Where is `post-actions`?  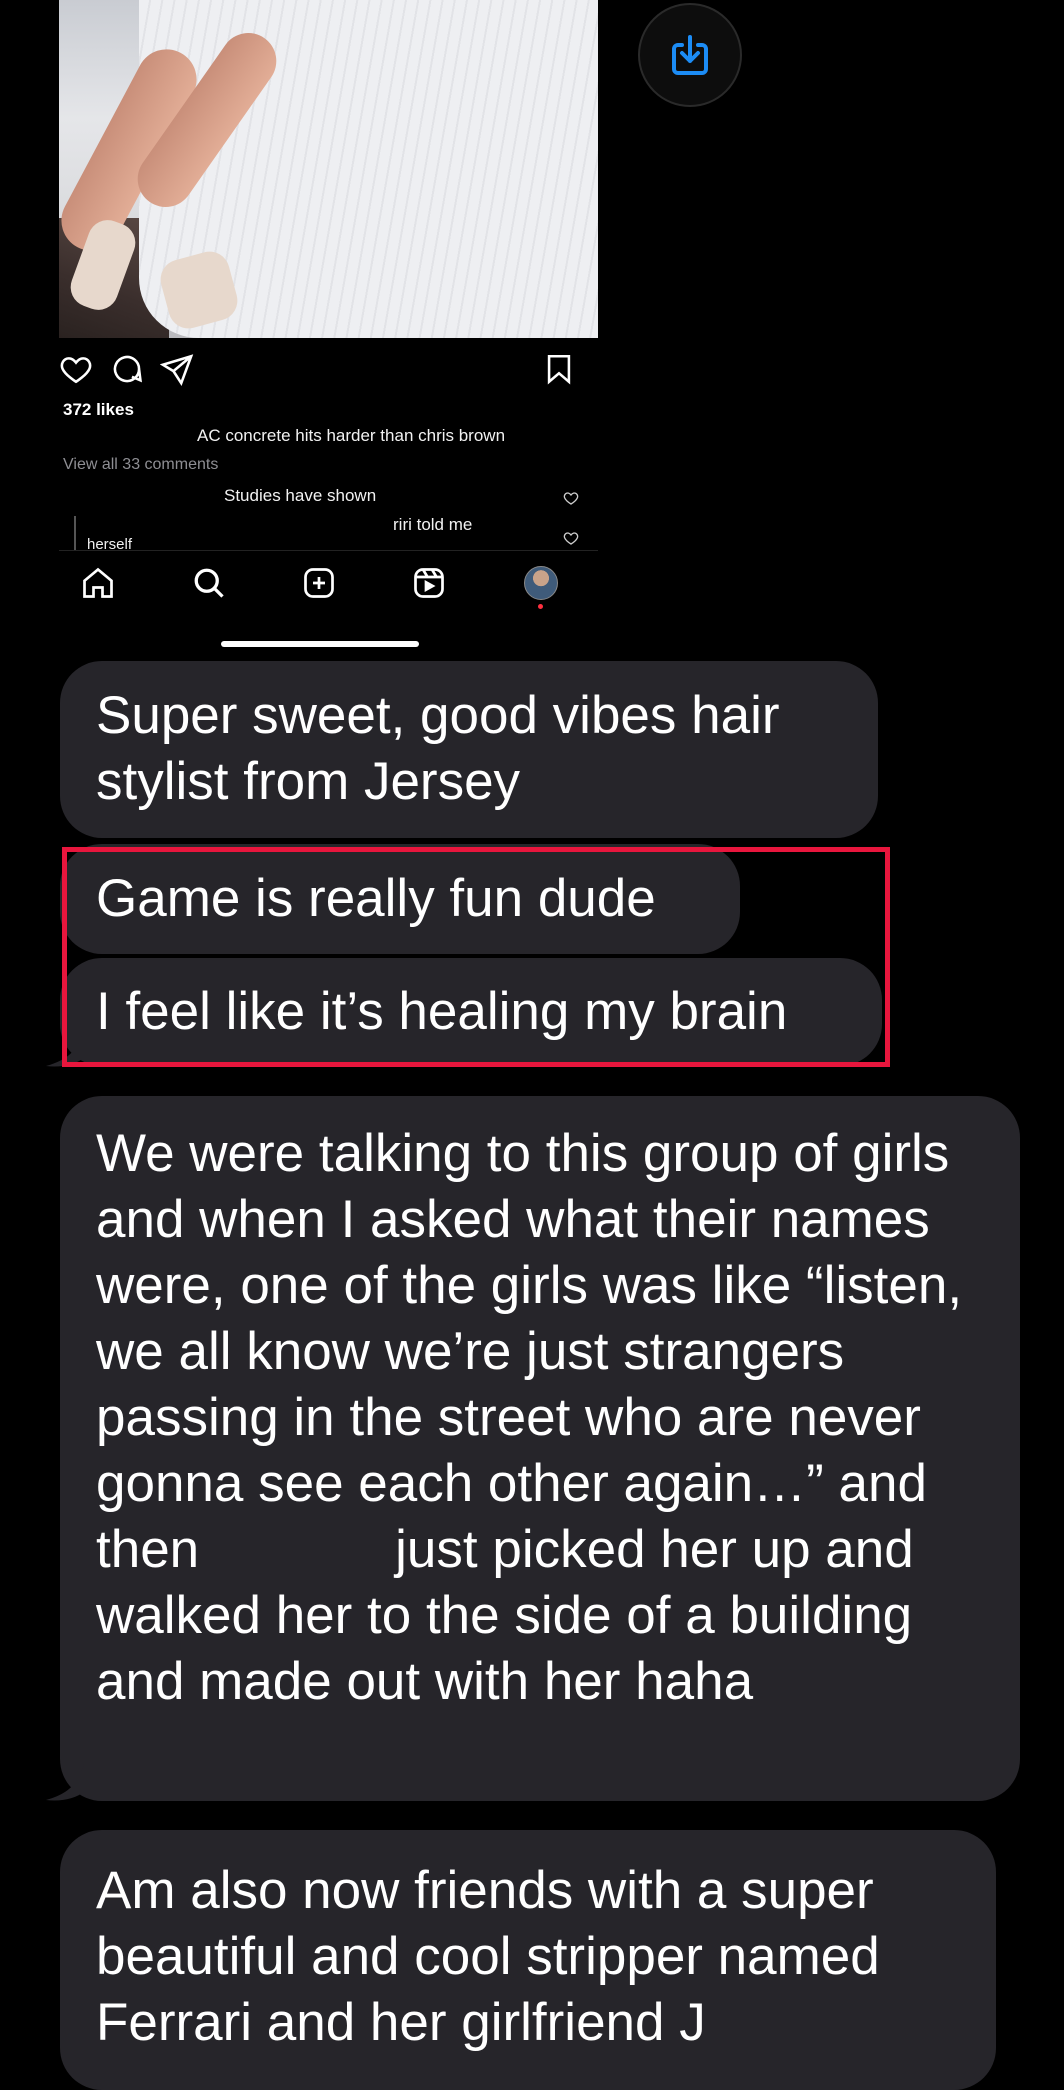 post-actions is located at coordinates (328, 370).